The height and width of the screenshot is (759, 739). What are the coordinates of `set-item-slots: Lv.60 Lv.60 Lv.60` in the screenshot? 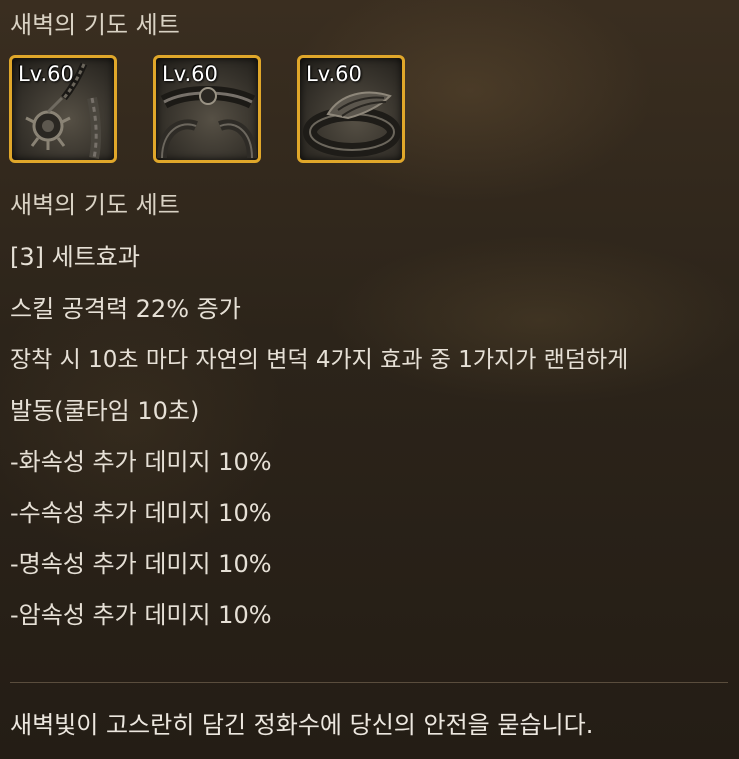 It's located at (219, 111).